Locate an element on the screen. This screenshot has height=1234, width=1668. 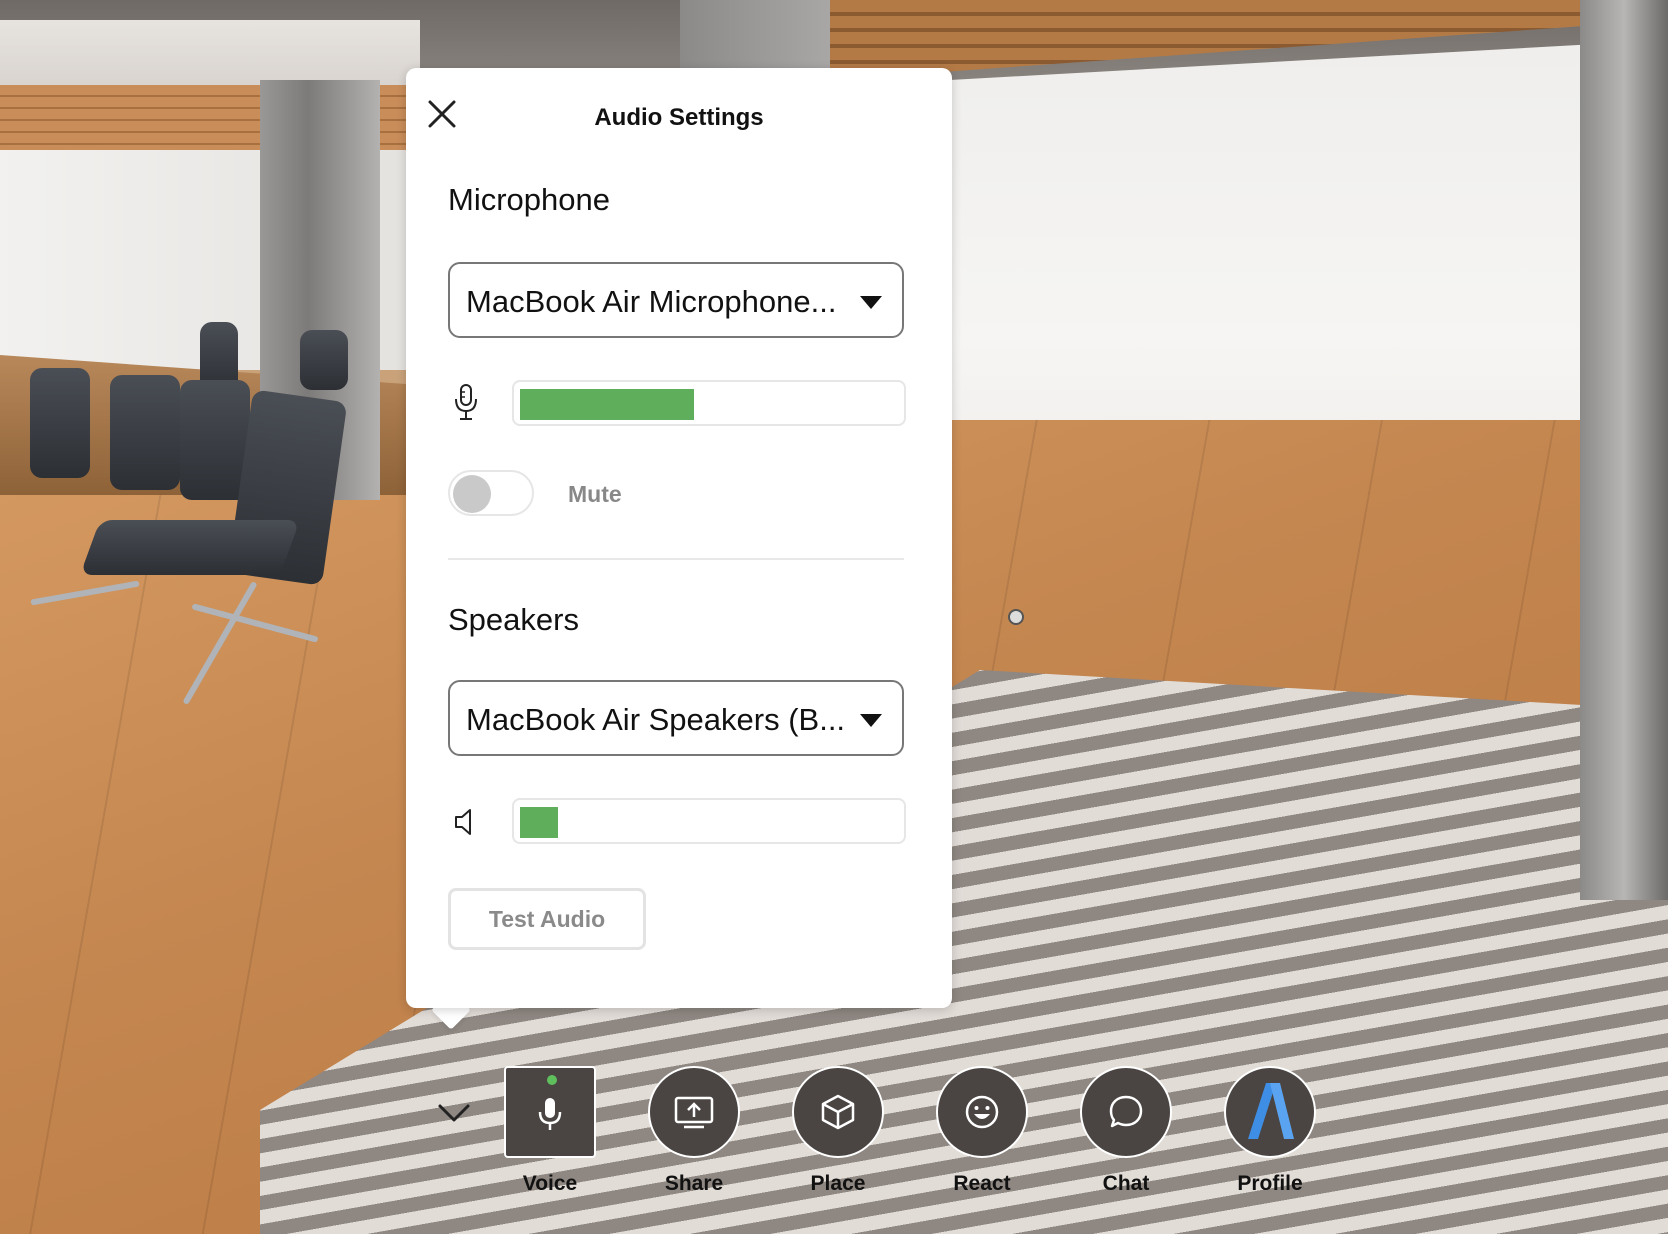
chat-bubble-icon is located at coordinates (1126, 1111).